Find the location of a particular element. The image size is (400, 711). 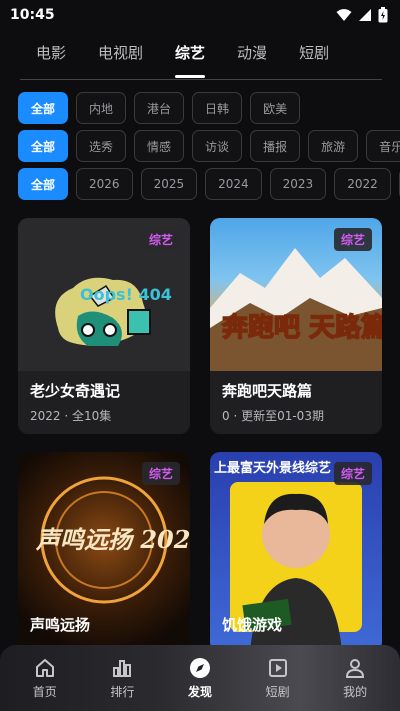

filter-genre-music: 音乐 is located at coordinates (383, 146).